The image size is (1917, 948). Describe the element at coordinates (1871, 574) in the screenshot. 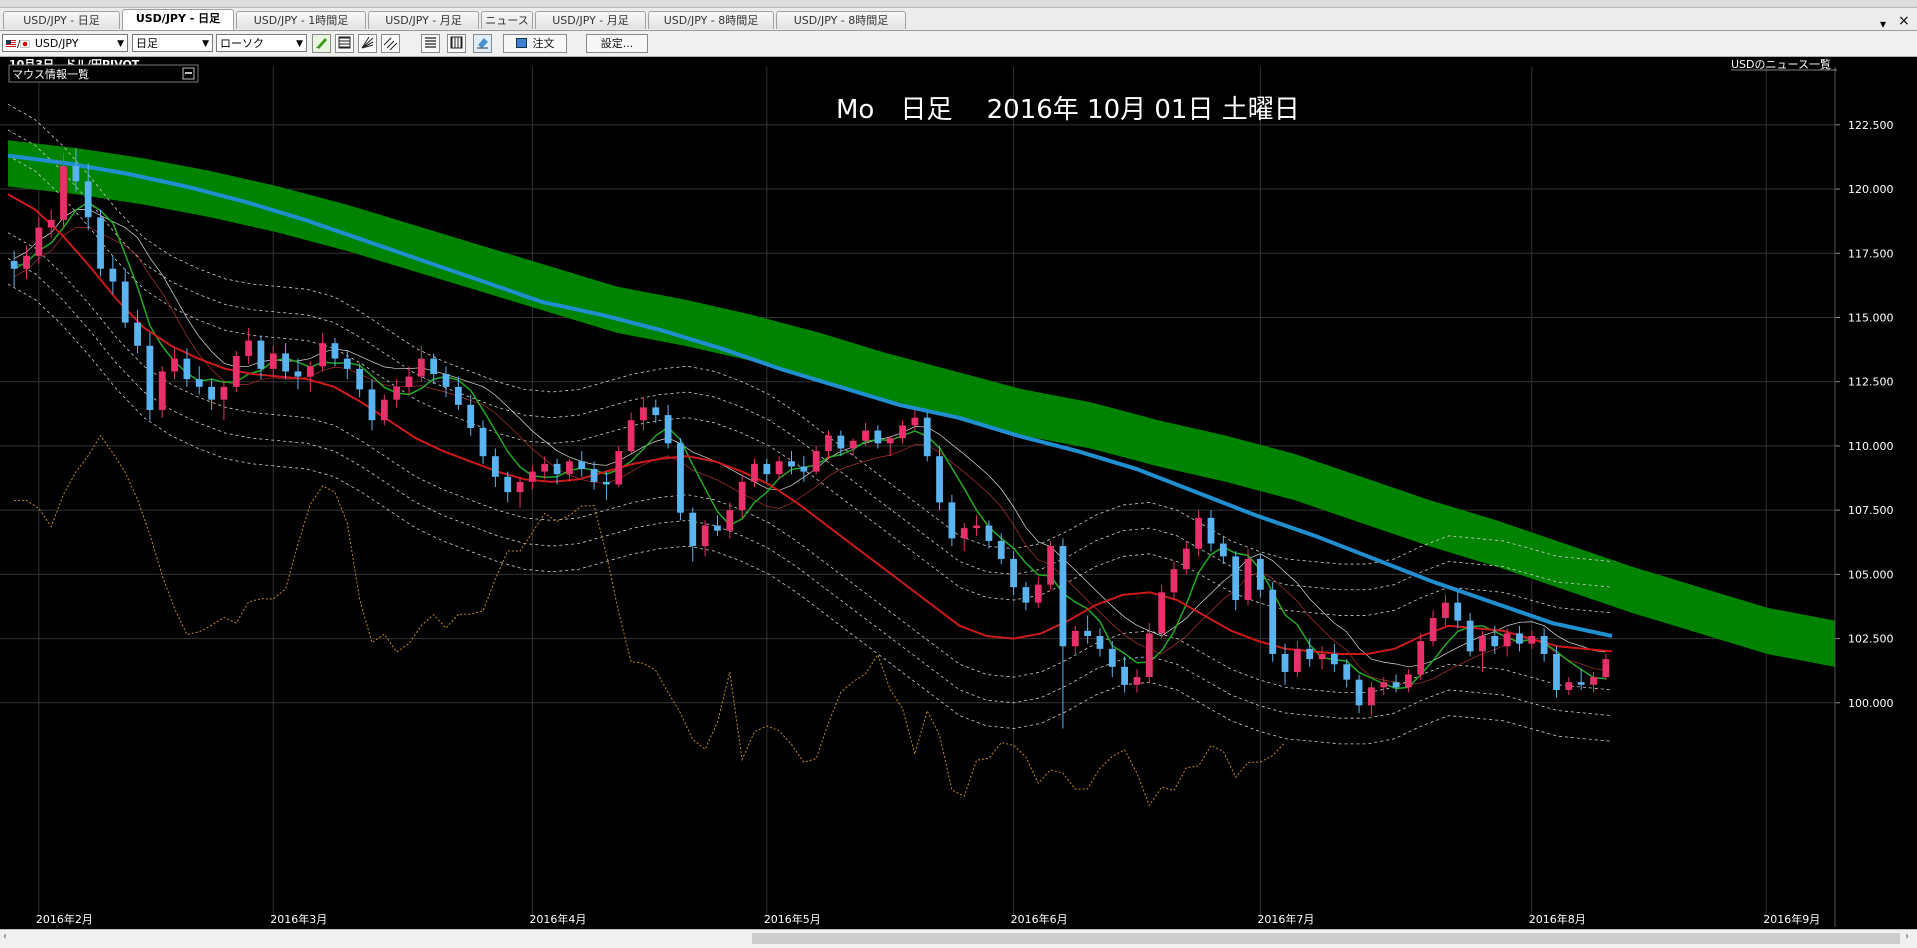

I see `y-tick-label: 105.000` at that location.